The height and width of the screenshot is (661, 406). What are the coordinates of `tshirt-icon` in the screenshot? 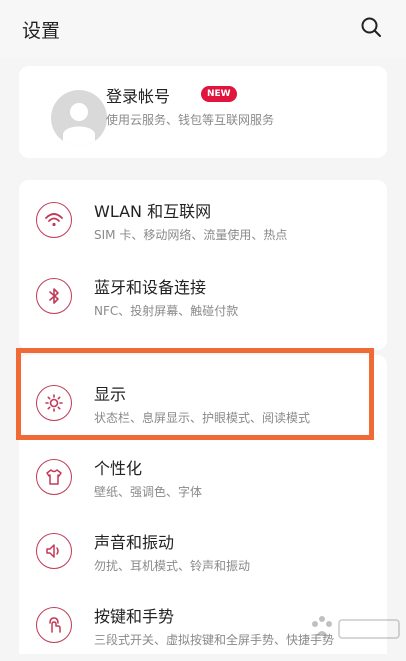 It's located at (54, 477).